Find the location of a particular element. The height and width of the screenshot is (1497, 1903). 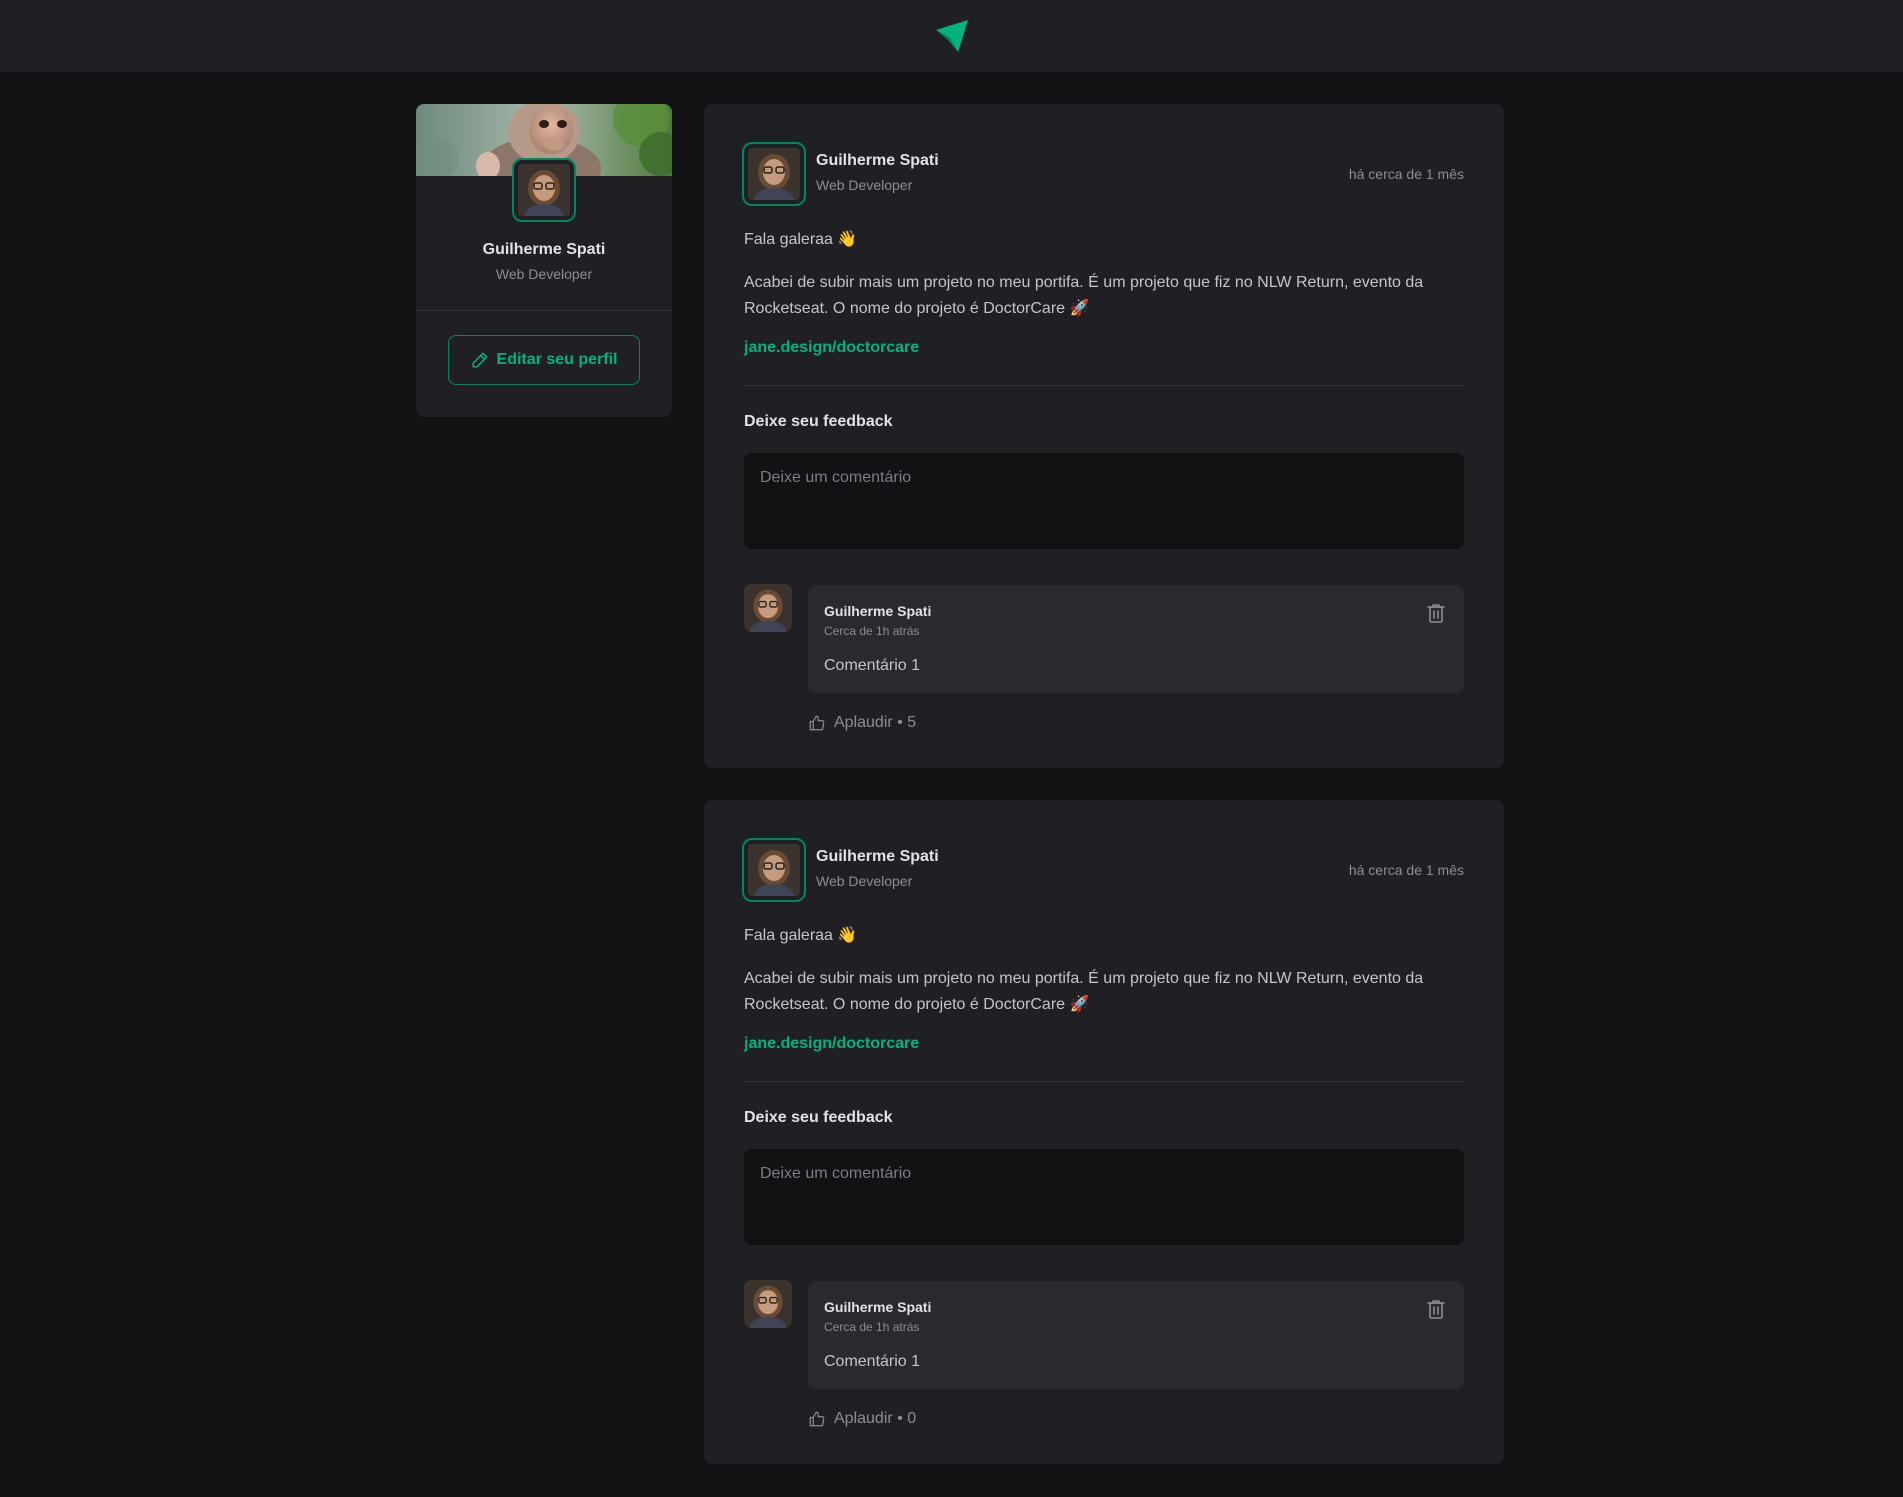

pencil-icon is located at coordinates (480, 360).